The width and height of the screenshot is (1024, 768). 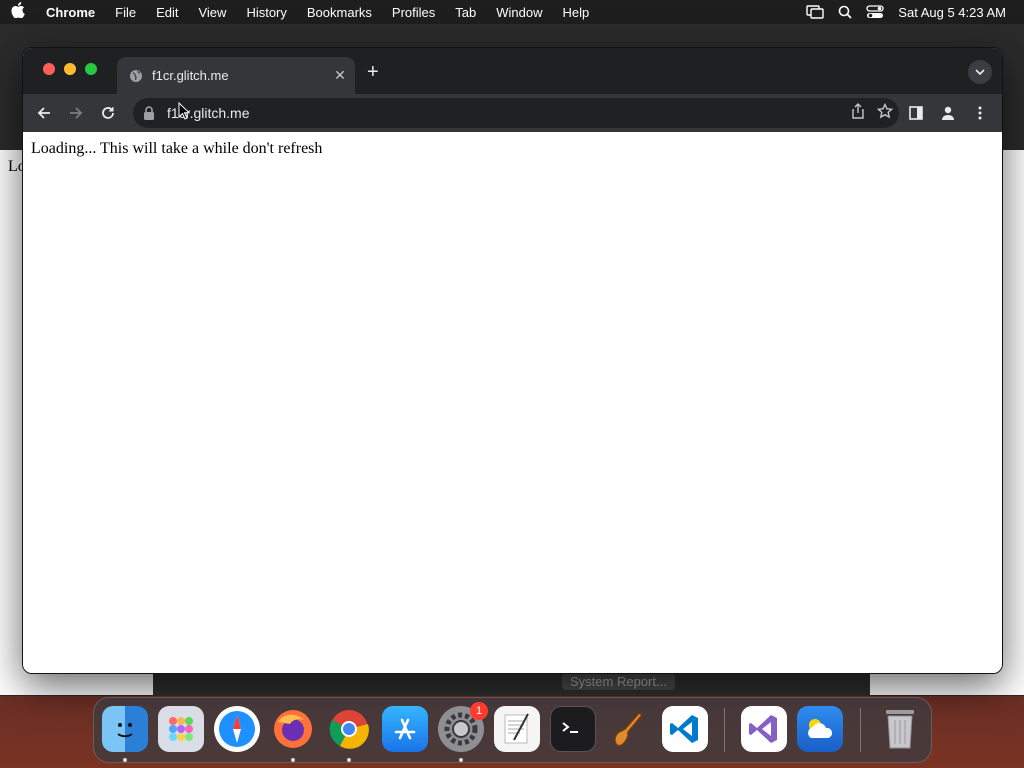 What do you see at coordinates (181, 729) in the screenshot?
I see `launchpad-icon` at bounding box center [181, 729].